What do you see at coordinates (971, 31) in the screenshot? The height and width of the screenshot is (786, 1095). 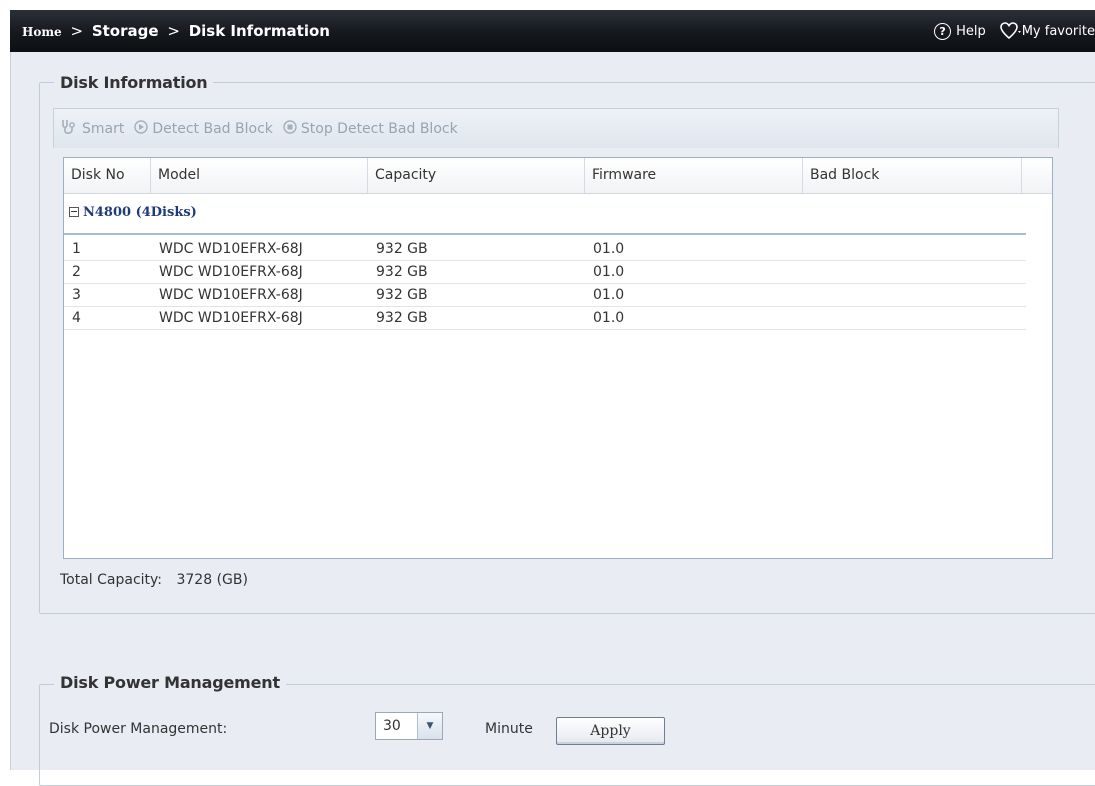 I see `help-label: Help` at bounding box center [971, 31].